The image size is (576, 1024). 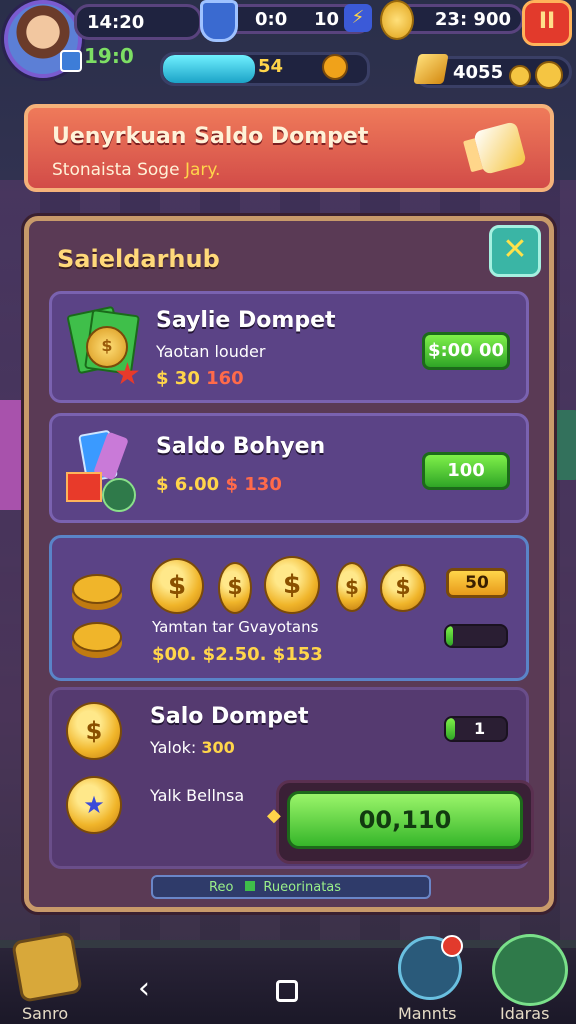 What do you see at coordinates (138, 259) in the screenshot?
I see `panel-title: Saieldarhub` at bounding box center [138, 259].